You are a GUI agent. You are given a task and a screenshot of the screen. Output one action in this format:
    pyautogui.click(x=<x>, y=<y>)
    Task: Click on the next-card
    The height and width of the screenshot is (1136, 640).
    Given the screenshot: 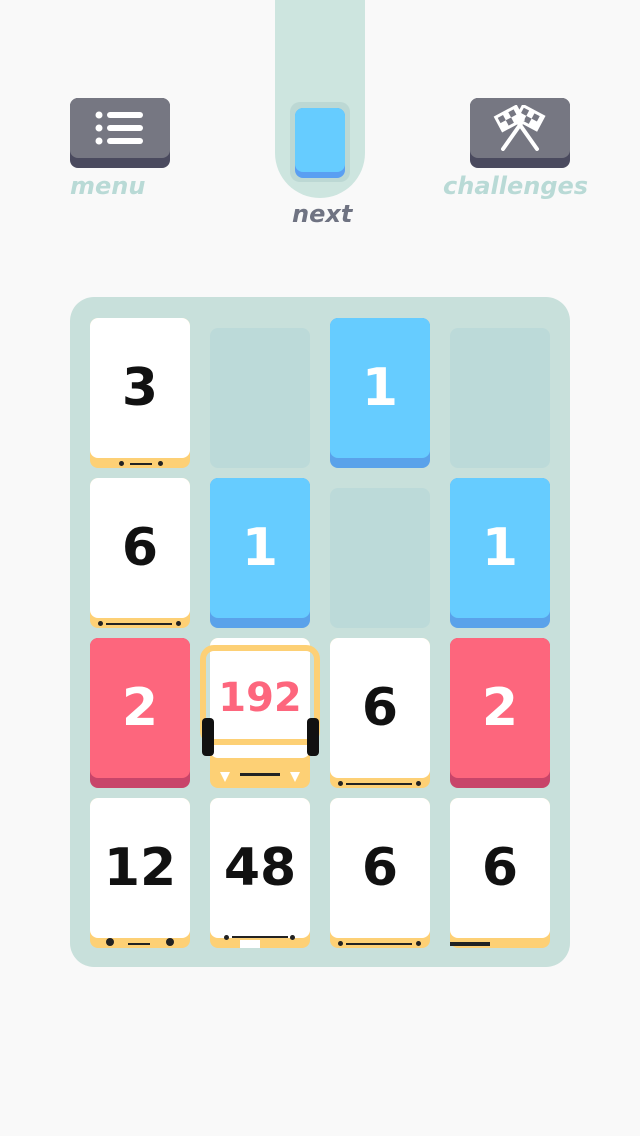 What is the action you would take?
    pyautogui.click(x=320, y=143)
    